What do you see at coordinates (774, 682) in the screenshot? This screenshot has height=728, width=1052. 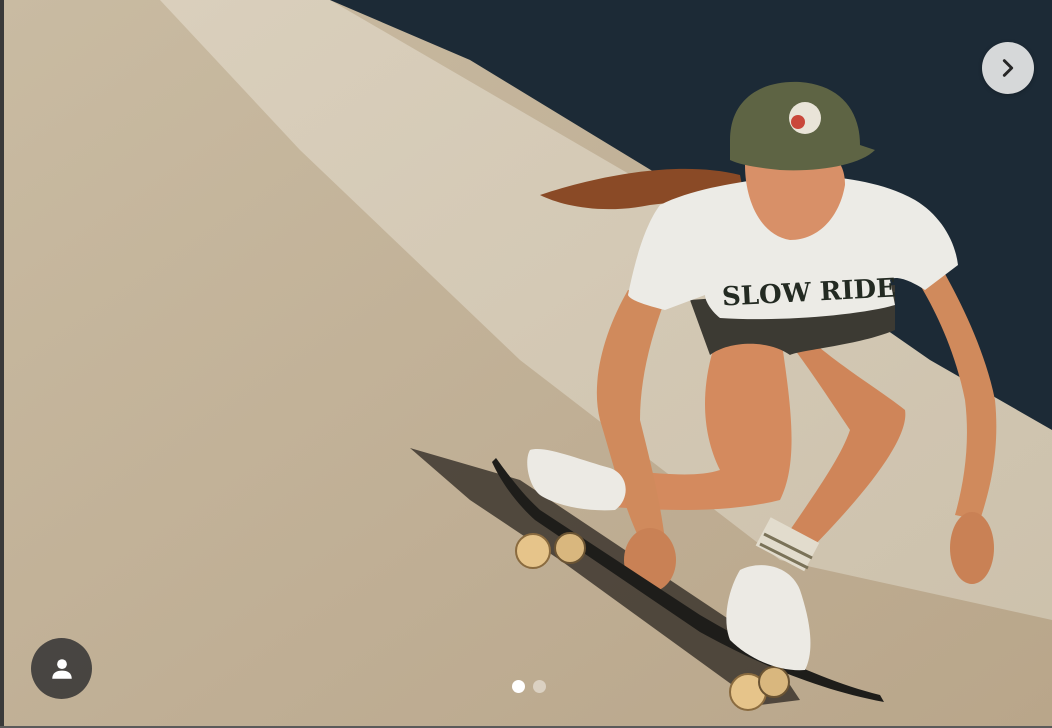 I see `wheel-back-right` at bounding box center [774, 682].